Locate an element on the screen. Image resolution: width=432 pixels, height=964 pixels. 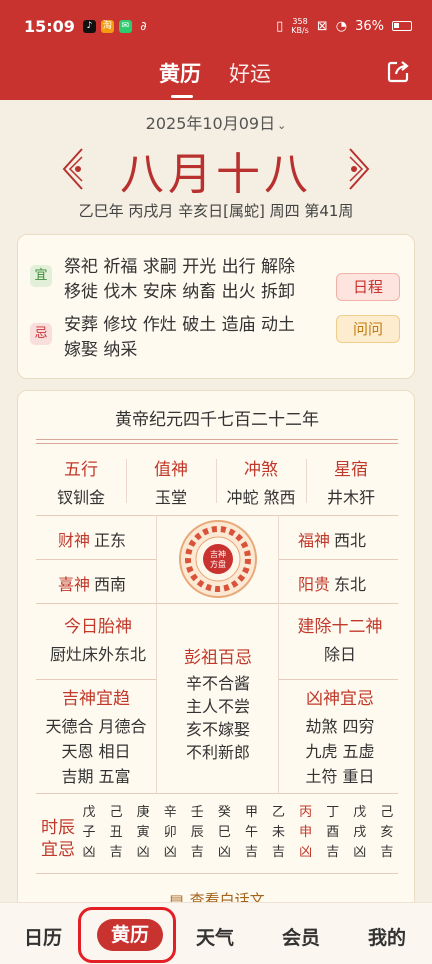
hour-branch: 未 is located at coordinates (279, 832).